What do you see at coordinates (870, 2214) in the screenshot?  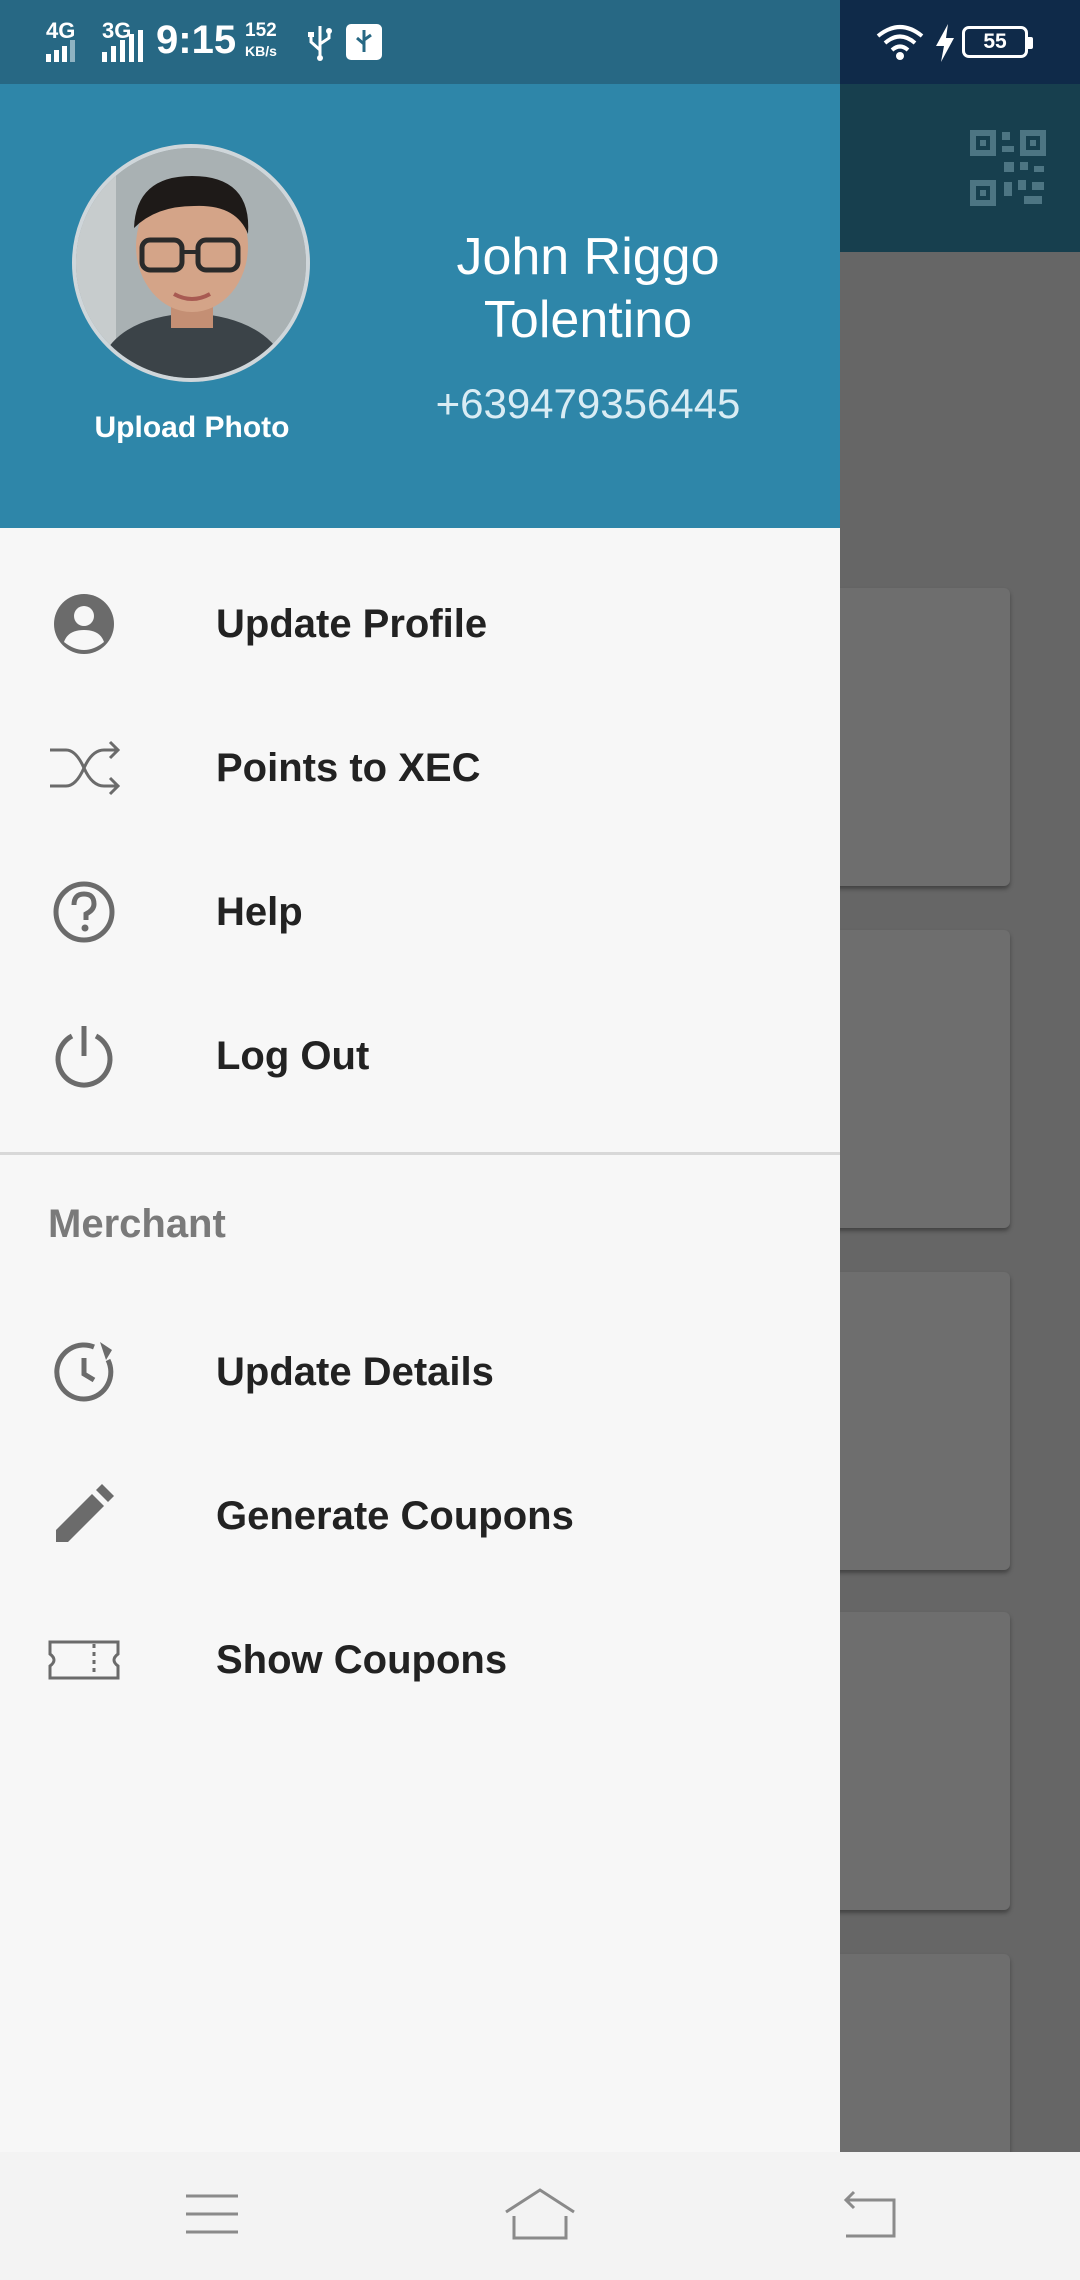 I see `back-icon` at bounding box center [870, 2214].